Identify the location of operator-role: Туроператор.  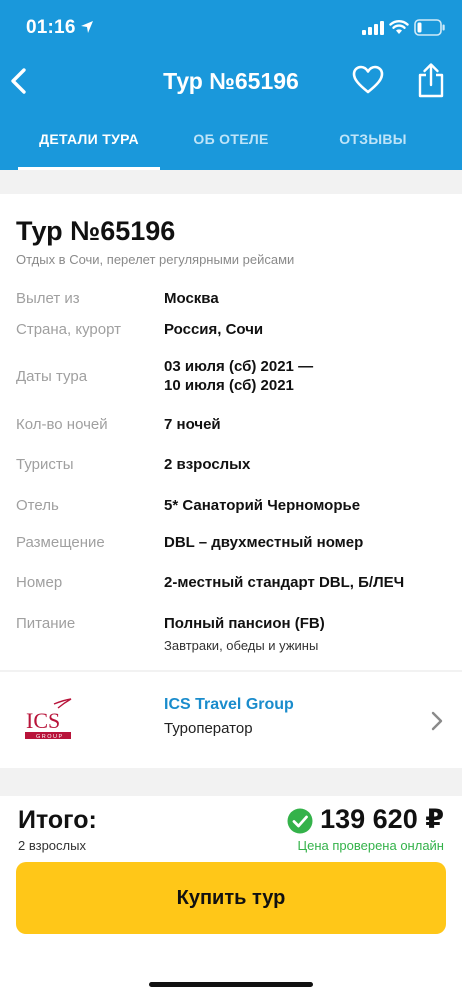
(208, 728).